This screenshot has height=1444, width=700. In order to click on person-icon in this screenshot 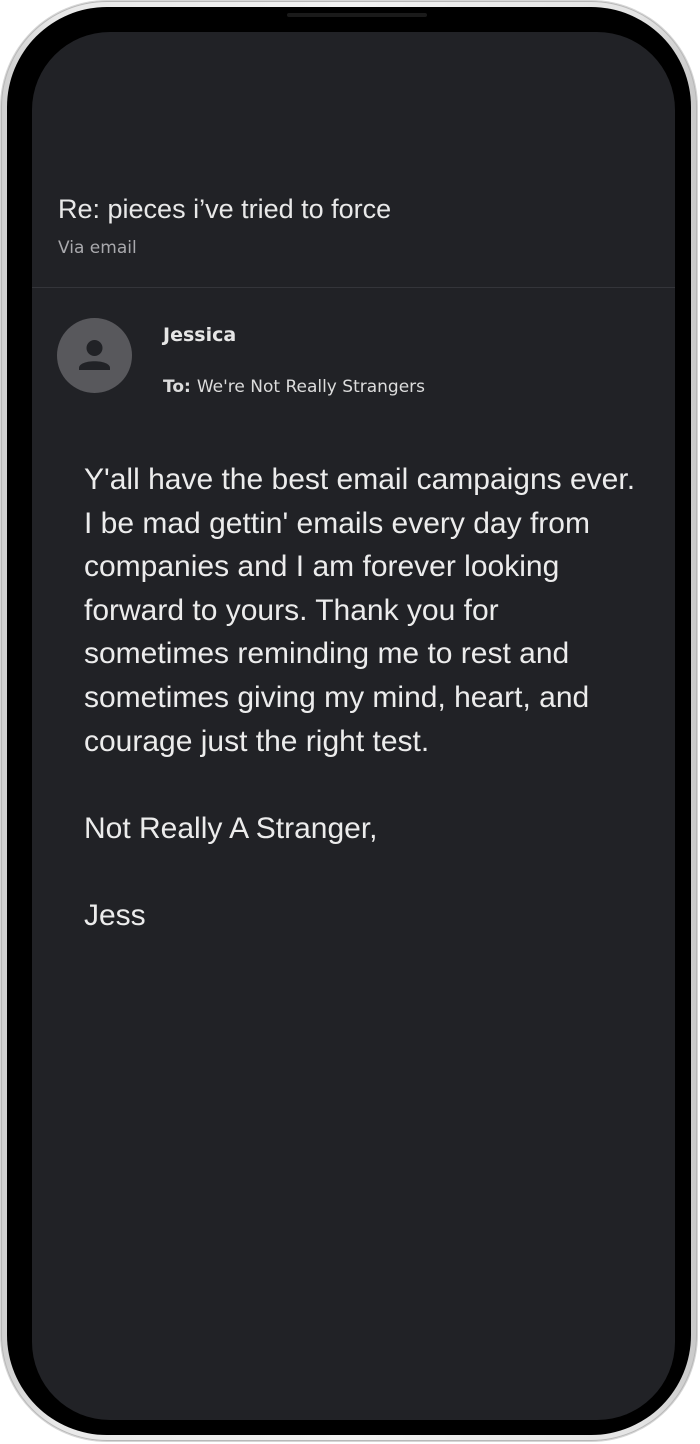, I will do `click(94, 355)`.